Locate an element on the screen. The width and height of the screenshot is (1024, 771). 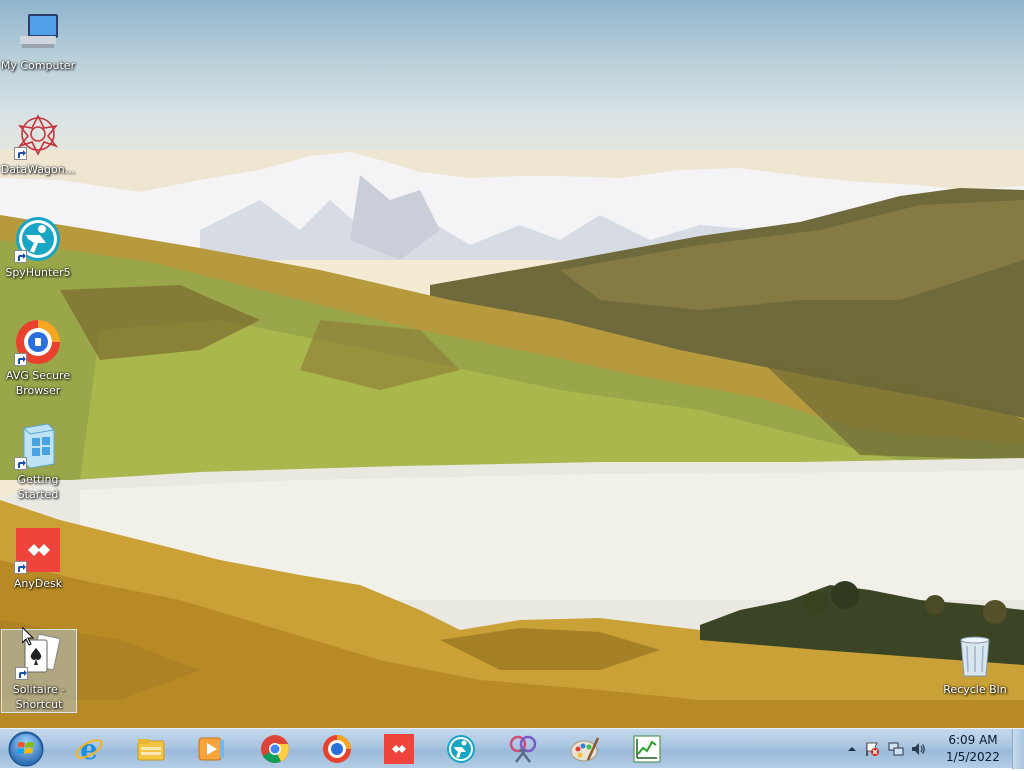
svg-text: e is located at coordinates (89, 749).